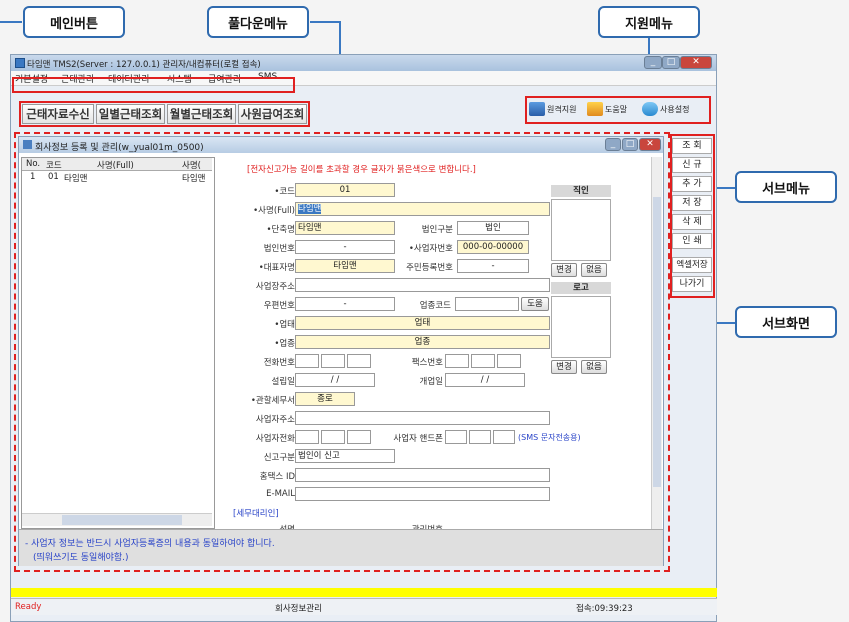 This screenshot has width=849, height=622. What do you see at coordinates (725, 188) in the screenshot?
I see `arrow-sub-menu` at bounding box center [725, 188].